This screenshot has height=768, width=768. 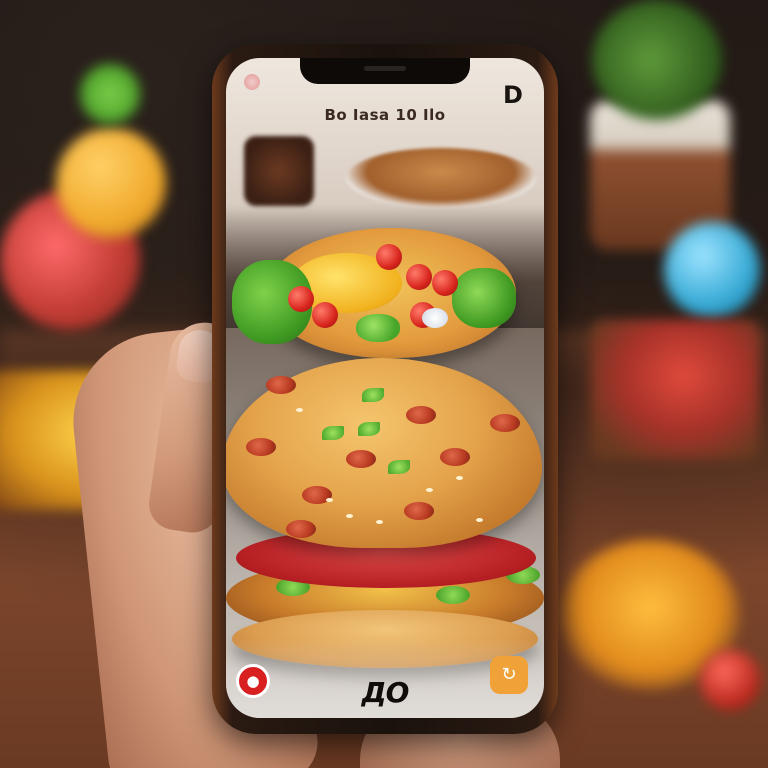 I want to click on background-dish, so click(x=441, y=178).